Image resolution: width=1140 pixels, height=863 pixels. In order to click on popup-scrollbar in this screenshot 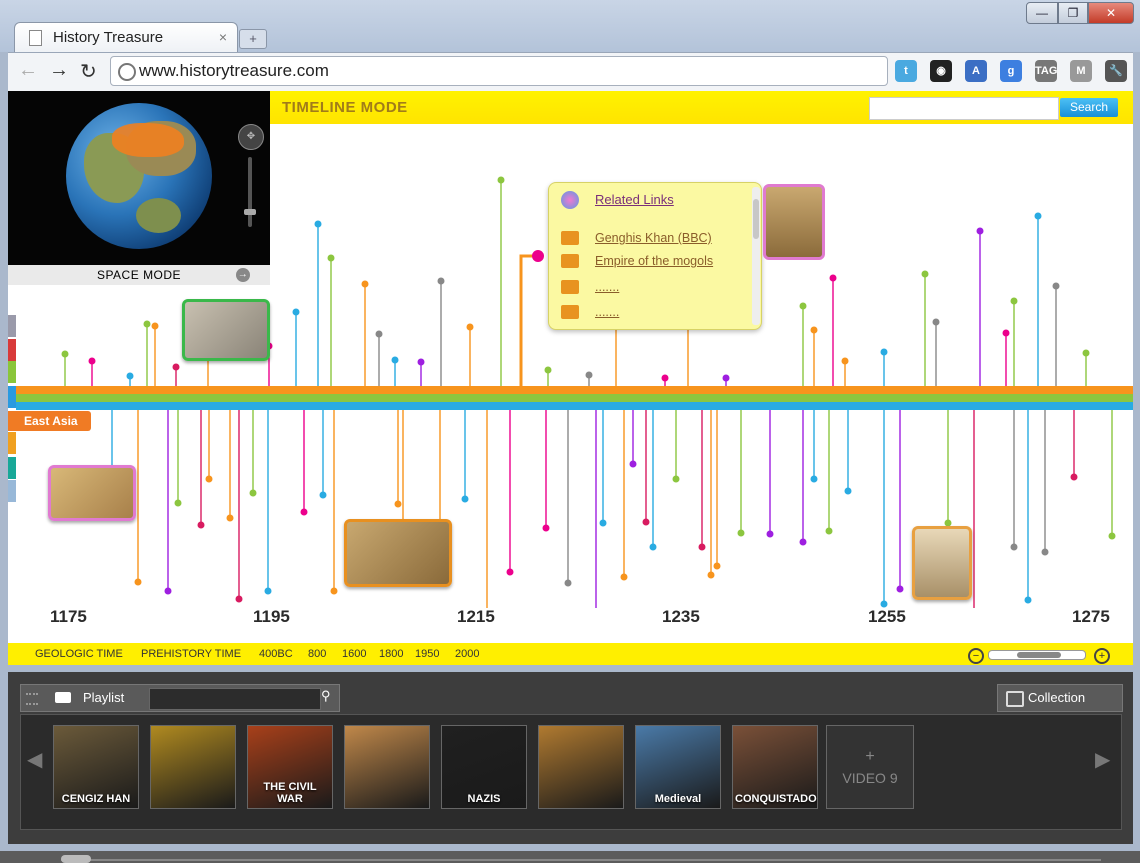, I will do `click(756, 256)`.